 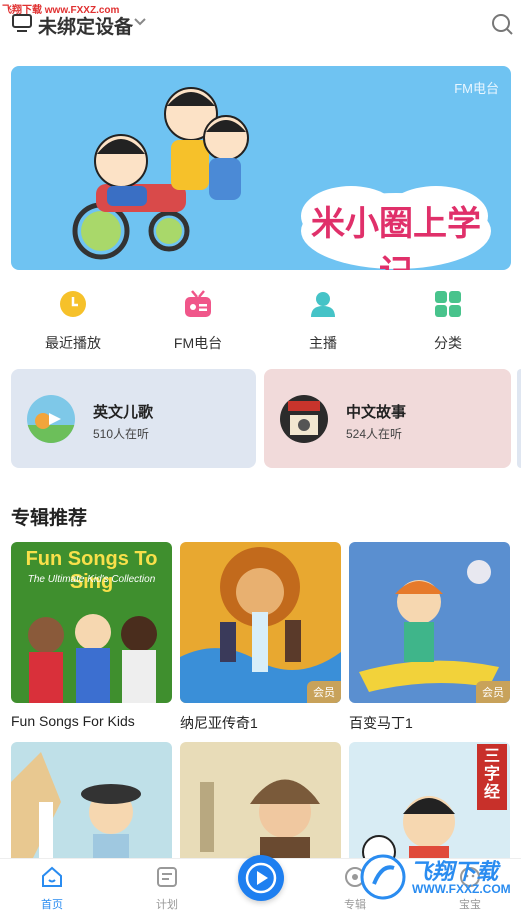 I want to click on album-card: 会员 百变马丁1, so click(x=429, y=637).